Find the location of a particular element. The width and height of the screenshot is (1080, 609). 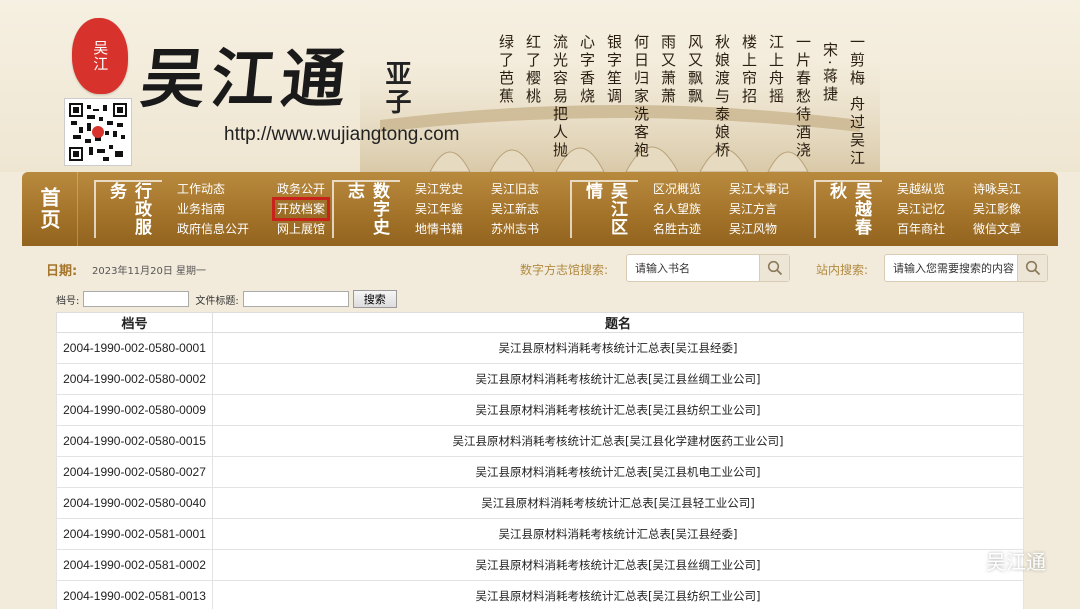

nav-link-customs: 吴江风物 is located at coordinates (759, 229).